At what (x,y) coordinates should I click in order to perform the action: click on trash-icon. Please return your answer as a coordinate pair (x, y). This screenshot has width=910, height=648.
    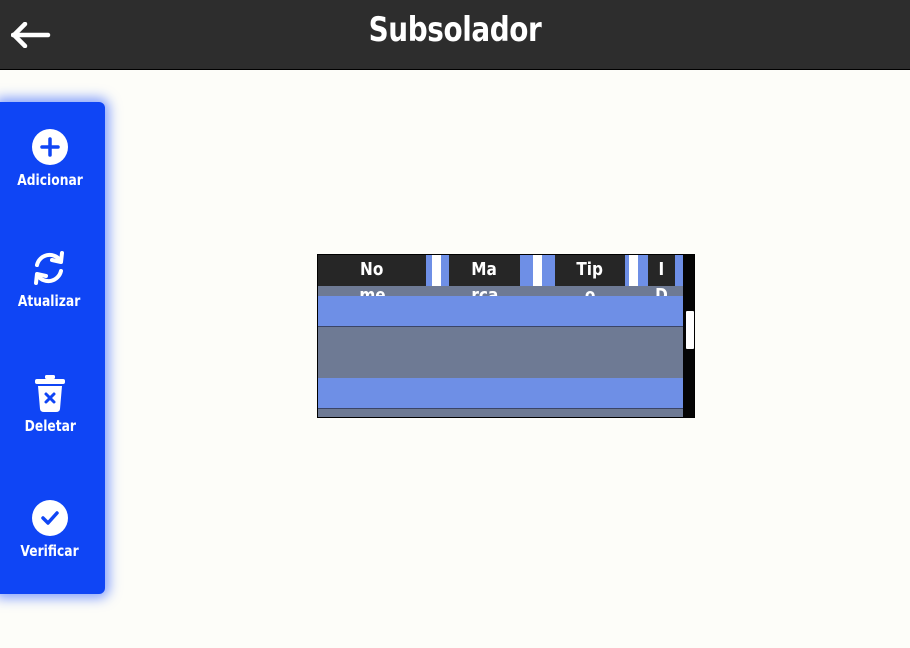
    Looking at the image, I should click on (50, 393).